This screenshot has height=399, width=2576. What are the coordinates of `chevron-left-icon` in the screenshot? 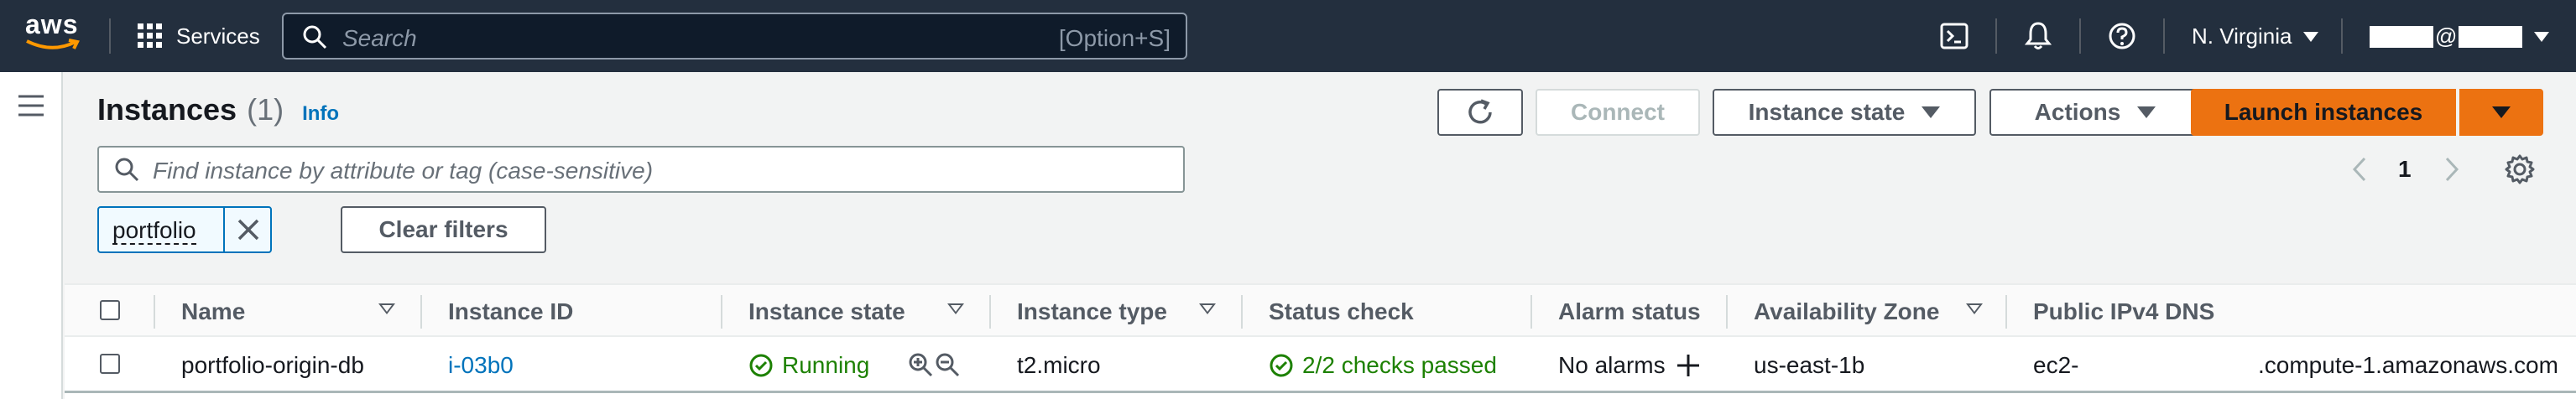 It's located at (2359, 169).